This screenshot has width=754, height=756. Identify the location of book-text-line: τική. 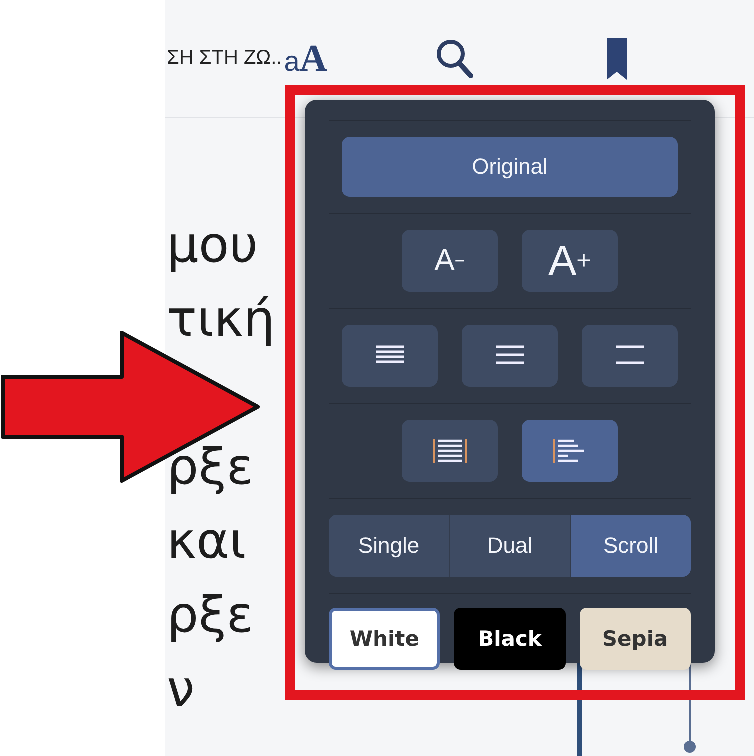
(221, 319).